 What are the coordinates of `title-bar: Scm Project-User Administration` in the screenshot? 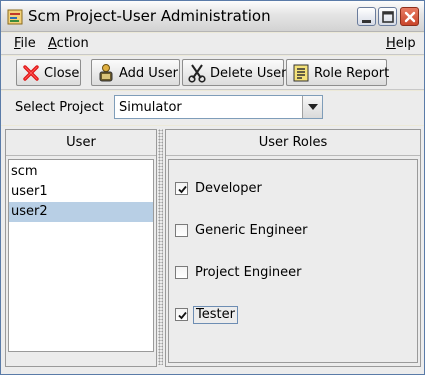 It's located at (212, 16).